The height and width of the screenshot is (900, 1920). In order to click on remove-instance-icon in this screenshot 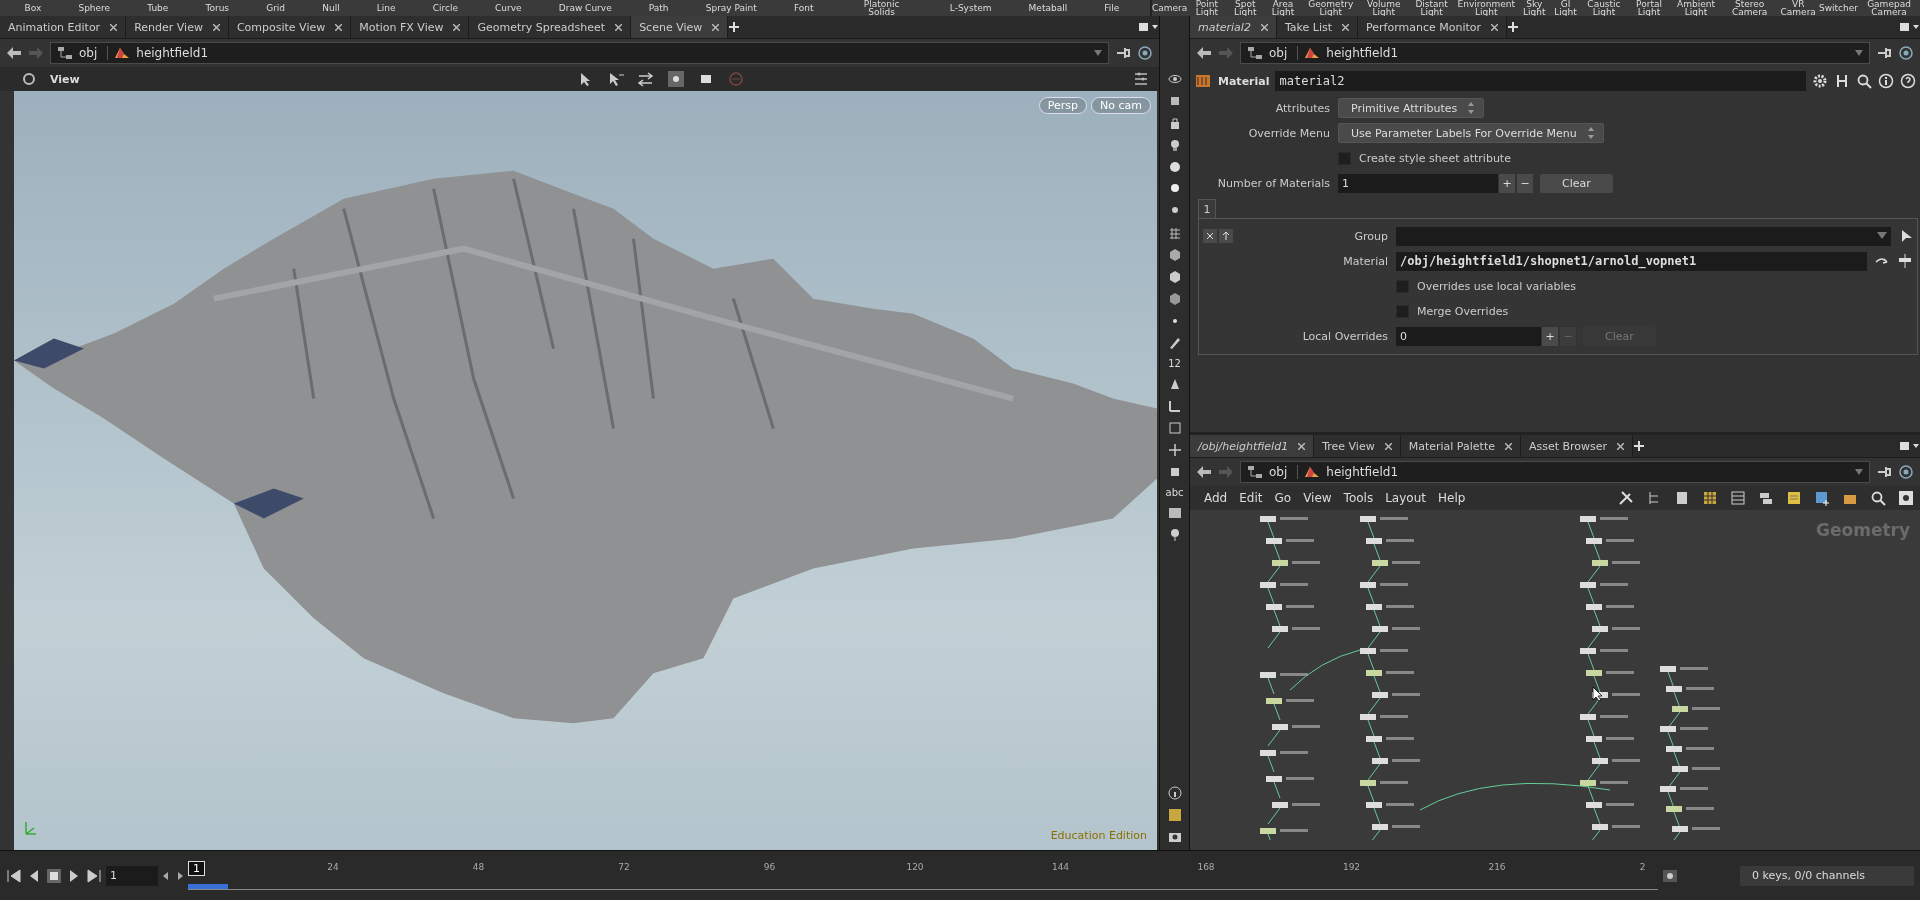, I will do `click(1210, 236)`.